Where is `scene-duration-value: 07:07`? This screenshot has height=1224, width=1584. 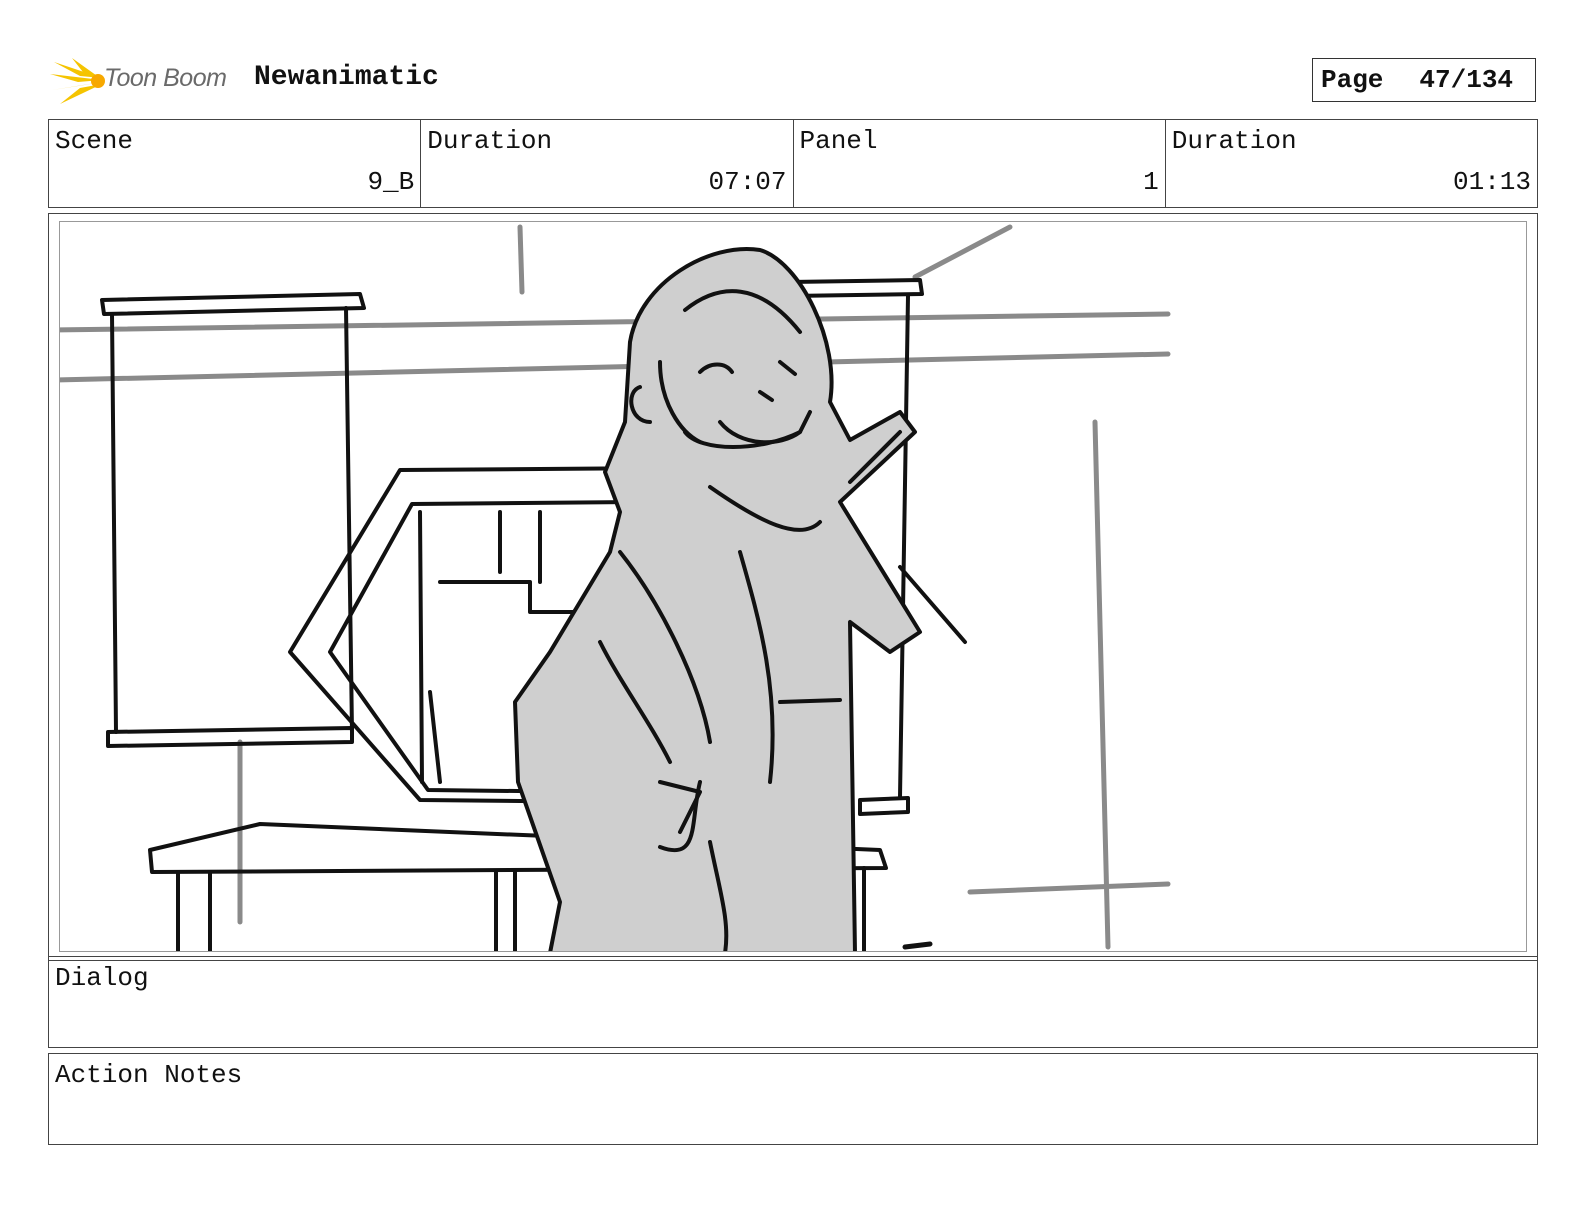
scene-duration-value: 07:07 is located at coordinates (747, 182).